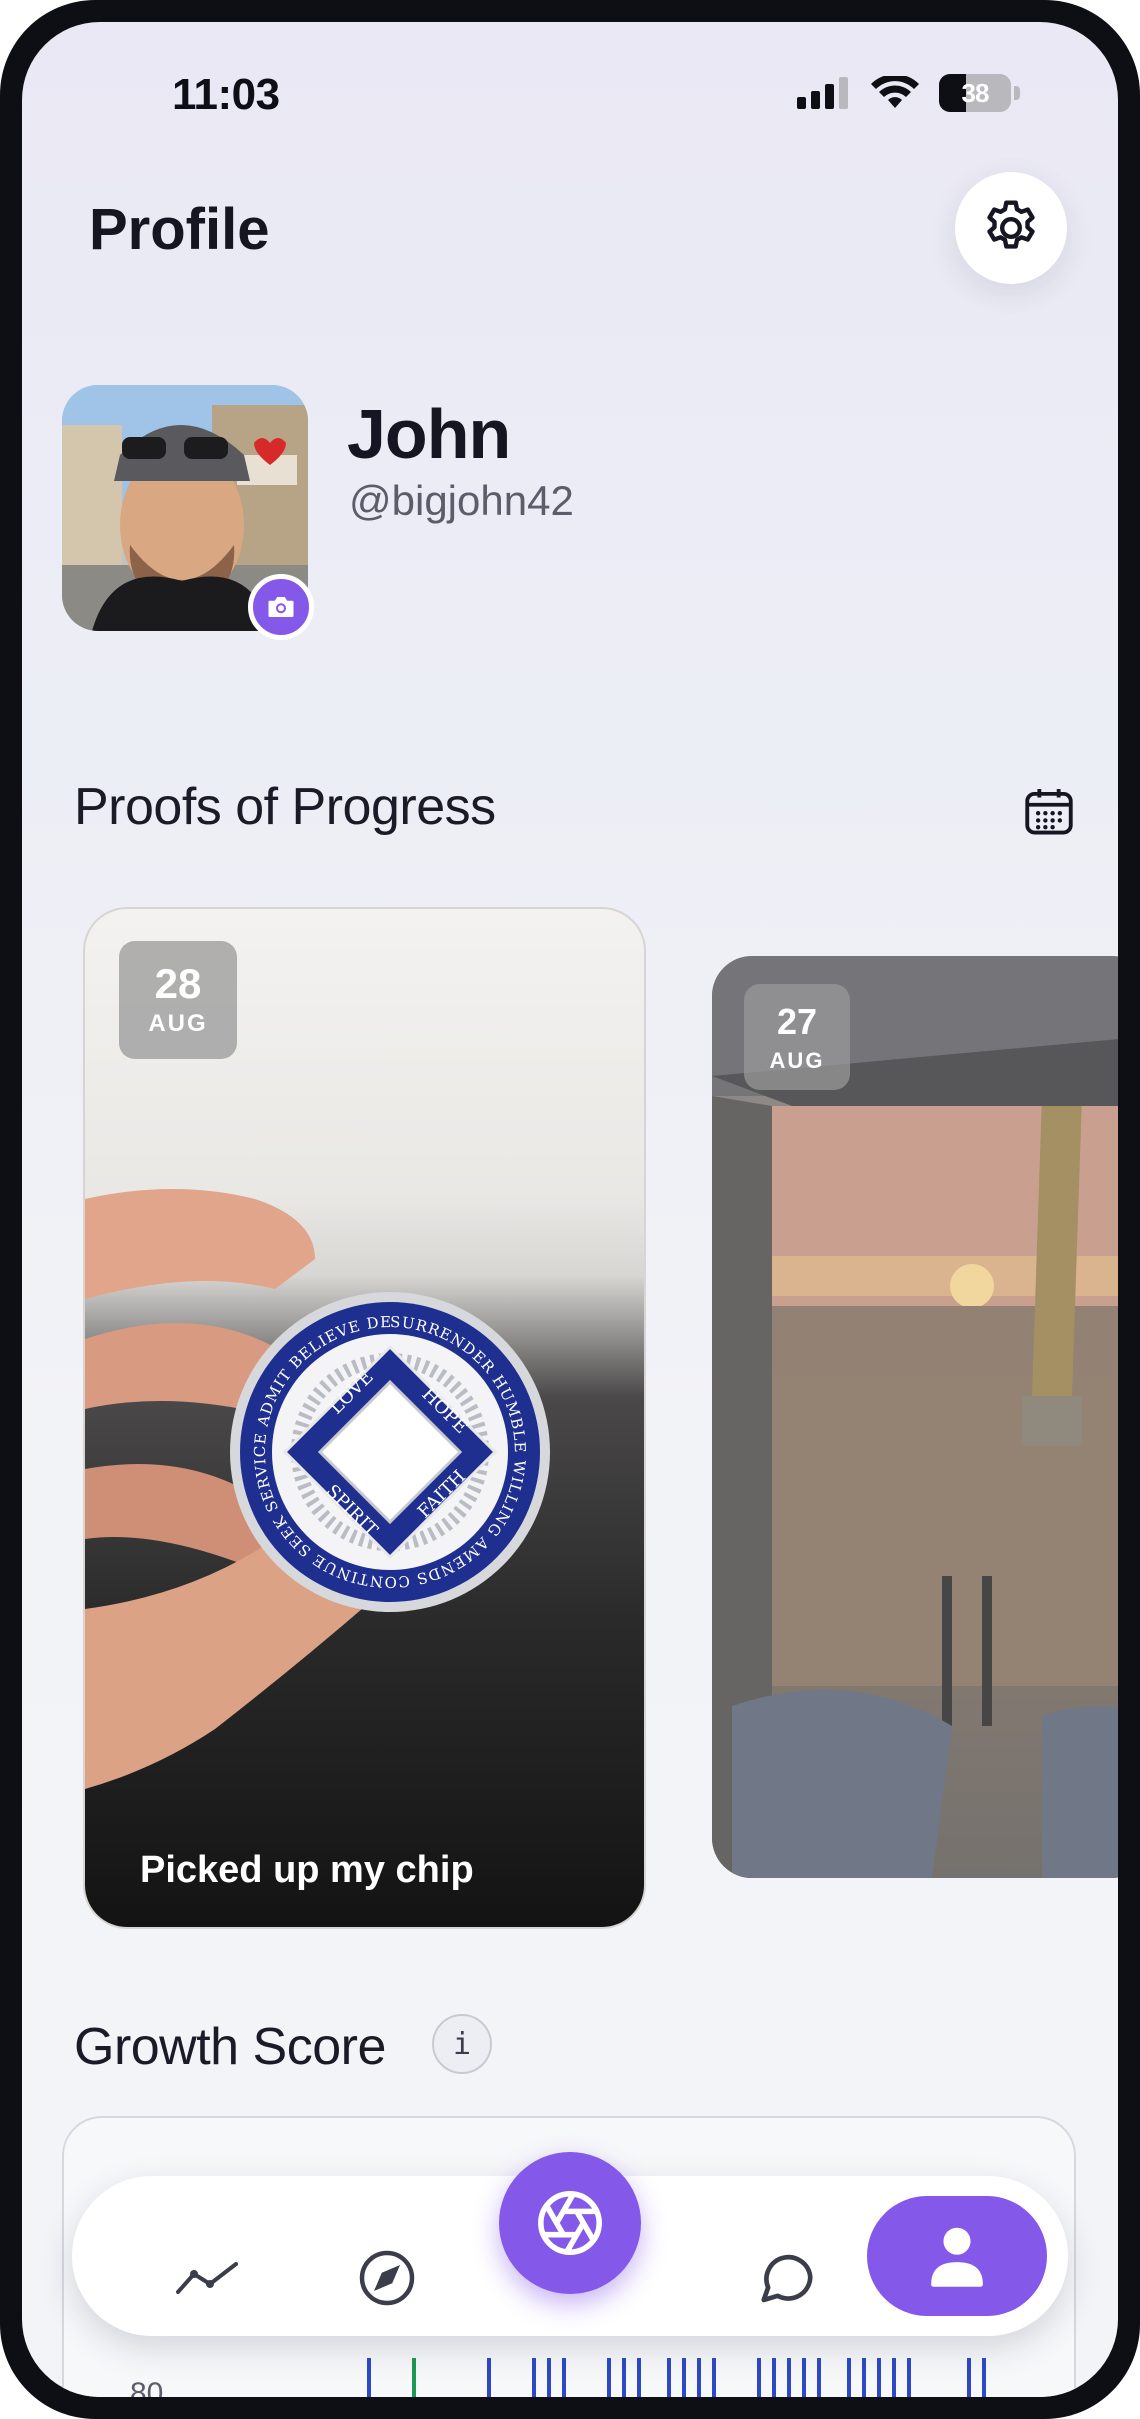  Describe the element at coordinates (797, 1021) in the screenshot. I see `date-day: 27` at that location.